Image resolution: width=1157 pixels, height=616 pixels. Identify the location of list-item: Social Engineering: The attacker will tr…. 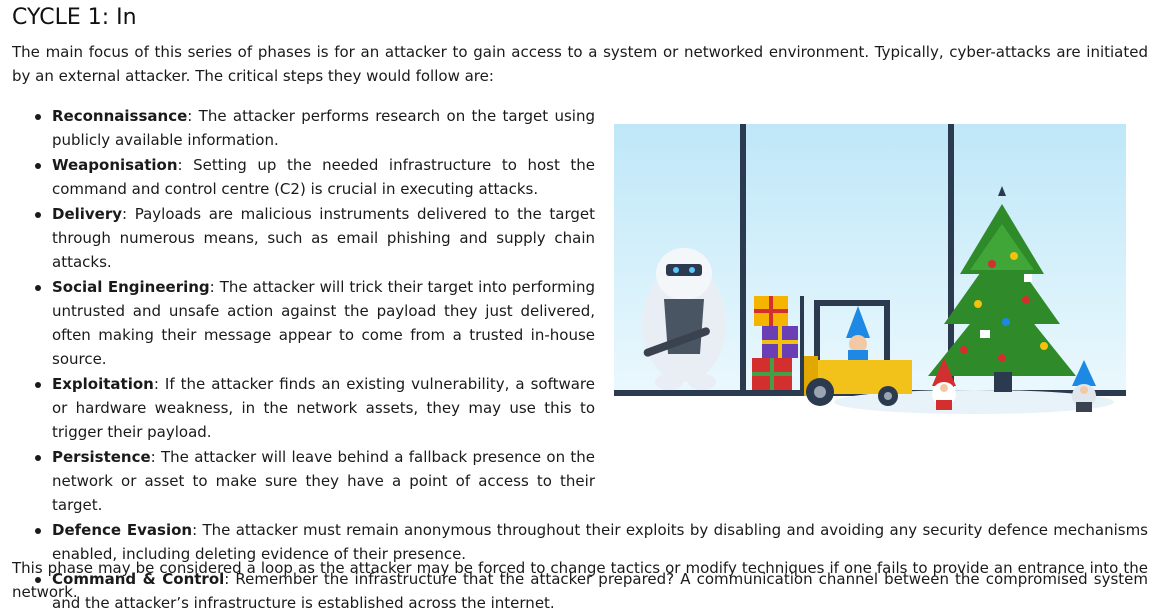
(303, 323).